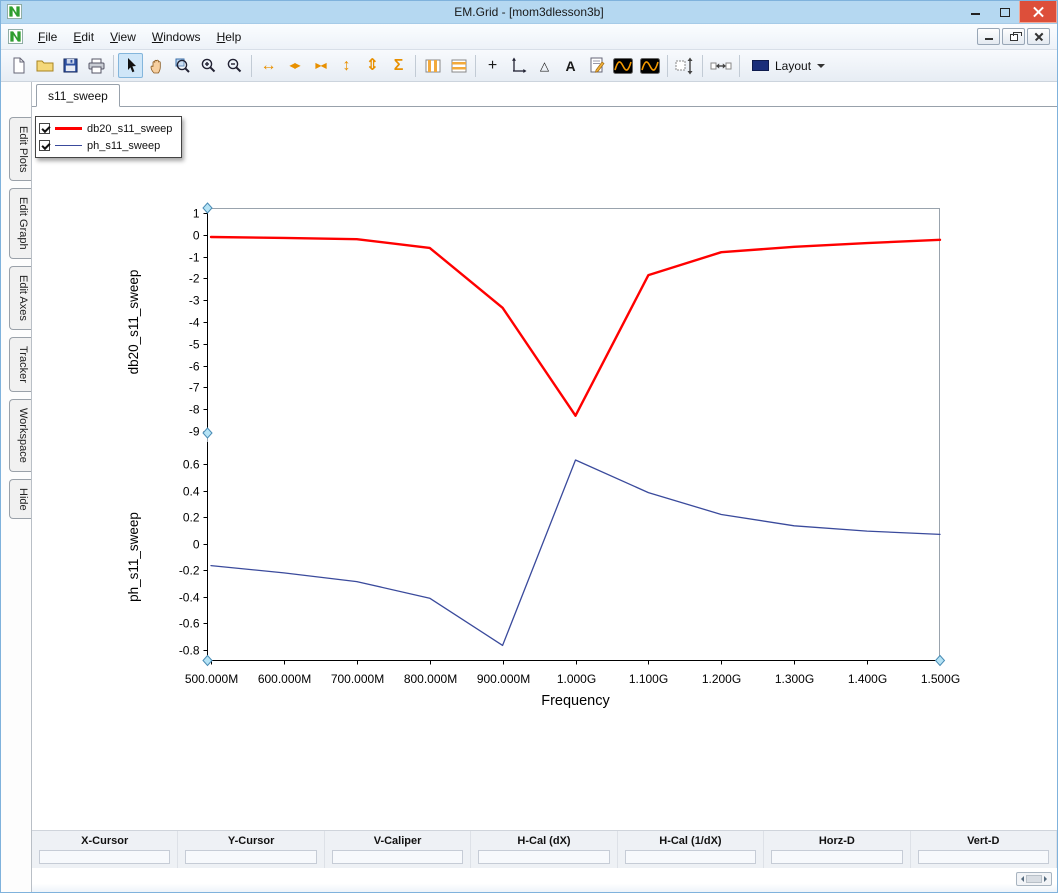 This screenshot has width=1058, height=893. I want to click on zoom-window-icon, so click(182, 65).